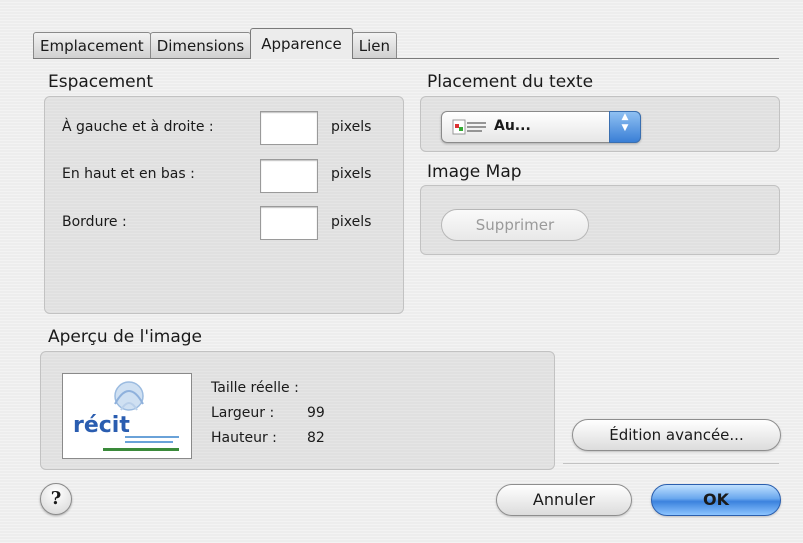  Describe the element at coordinates (316, 438) in the screenshot. I see `height-value: 82` at that location.